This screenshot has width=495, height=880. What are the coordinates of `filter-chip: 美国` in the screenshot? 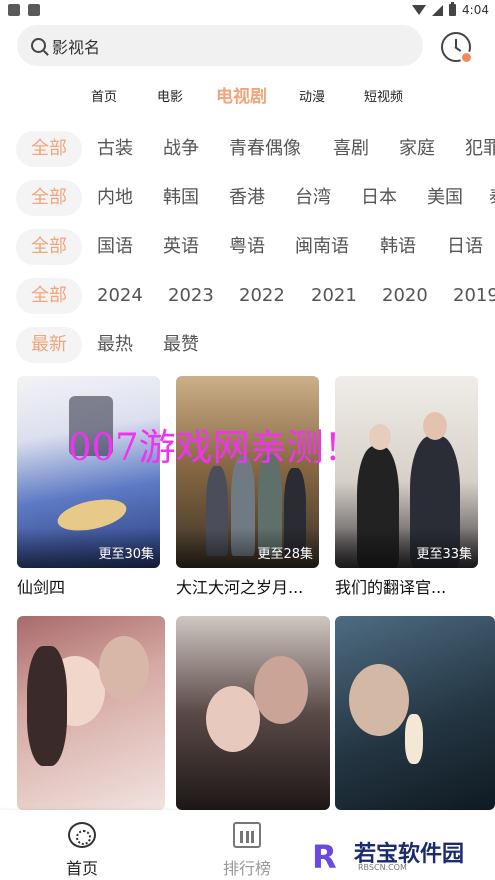 It's located at (445, 198).